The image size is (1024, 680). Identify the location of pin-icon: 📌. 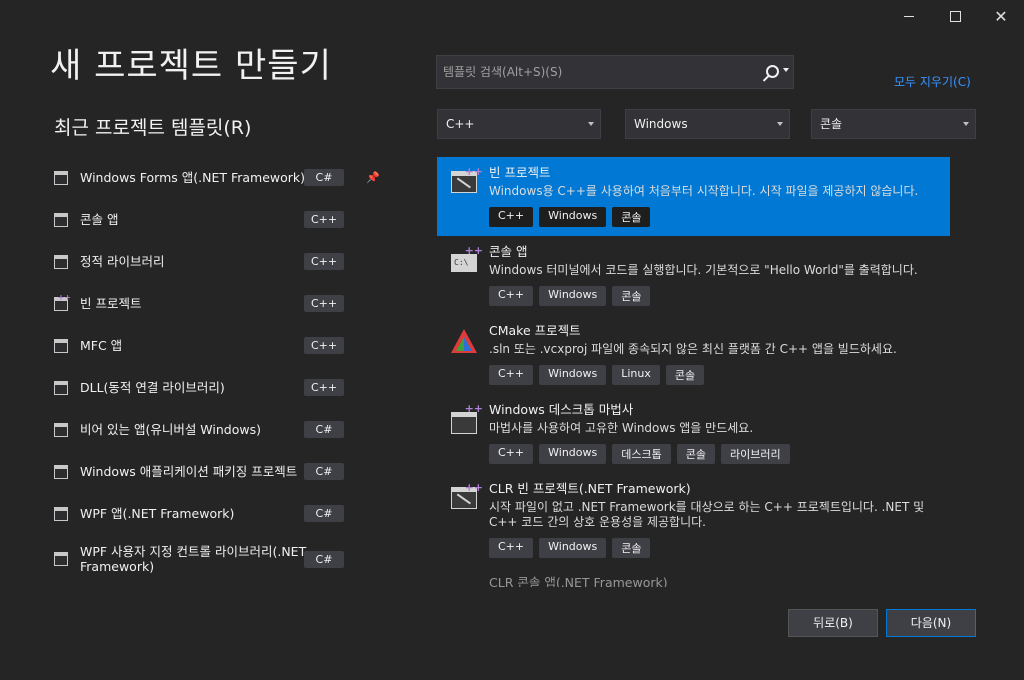
(373, 177).